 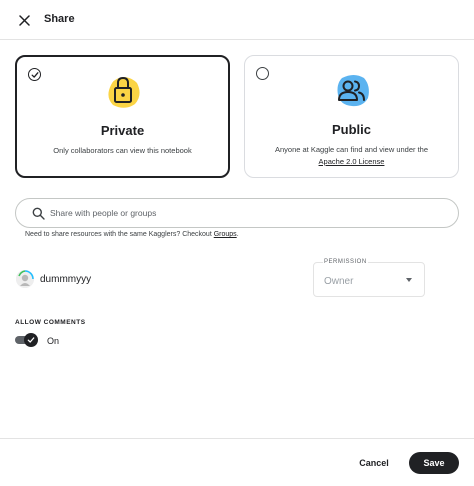 I want to click on groups-link: Groups, so click(x=225, y=234).